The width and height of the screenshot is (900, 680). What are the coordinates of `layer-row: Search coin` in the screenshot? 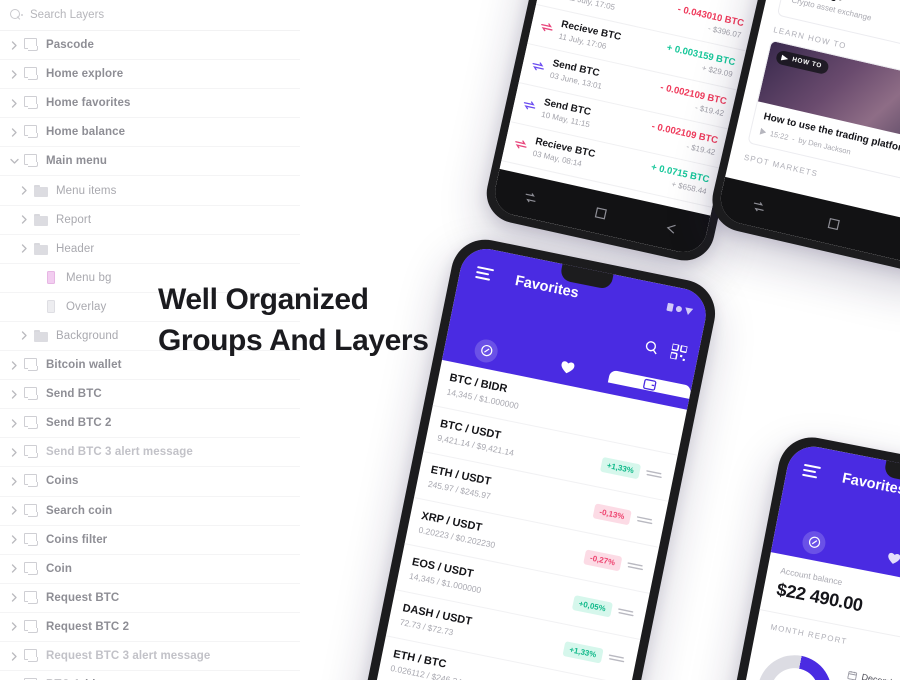 It's located at (150, 511).